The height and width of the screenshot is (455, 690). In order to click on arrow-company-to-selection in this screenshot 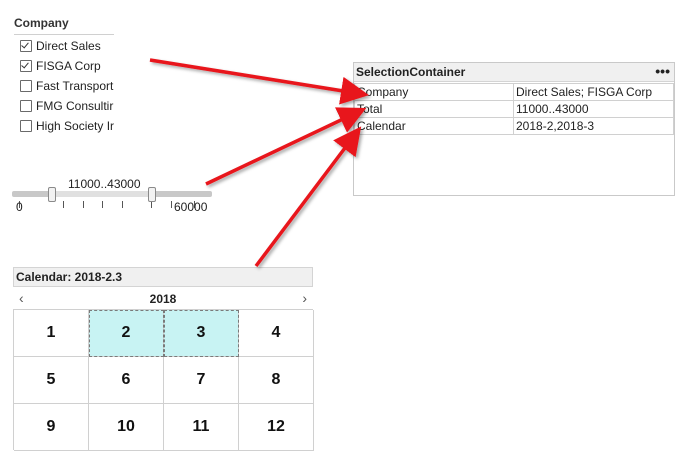, I will do `click(259, 81)`.